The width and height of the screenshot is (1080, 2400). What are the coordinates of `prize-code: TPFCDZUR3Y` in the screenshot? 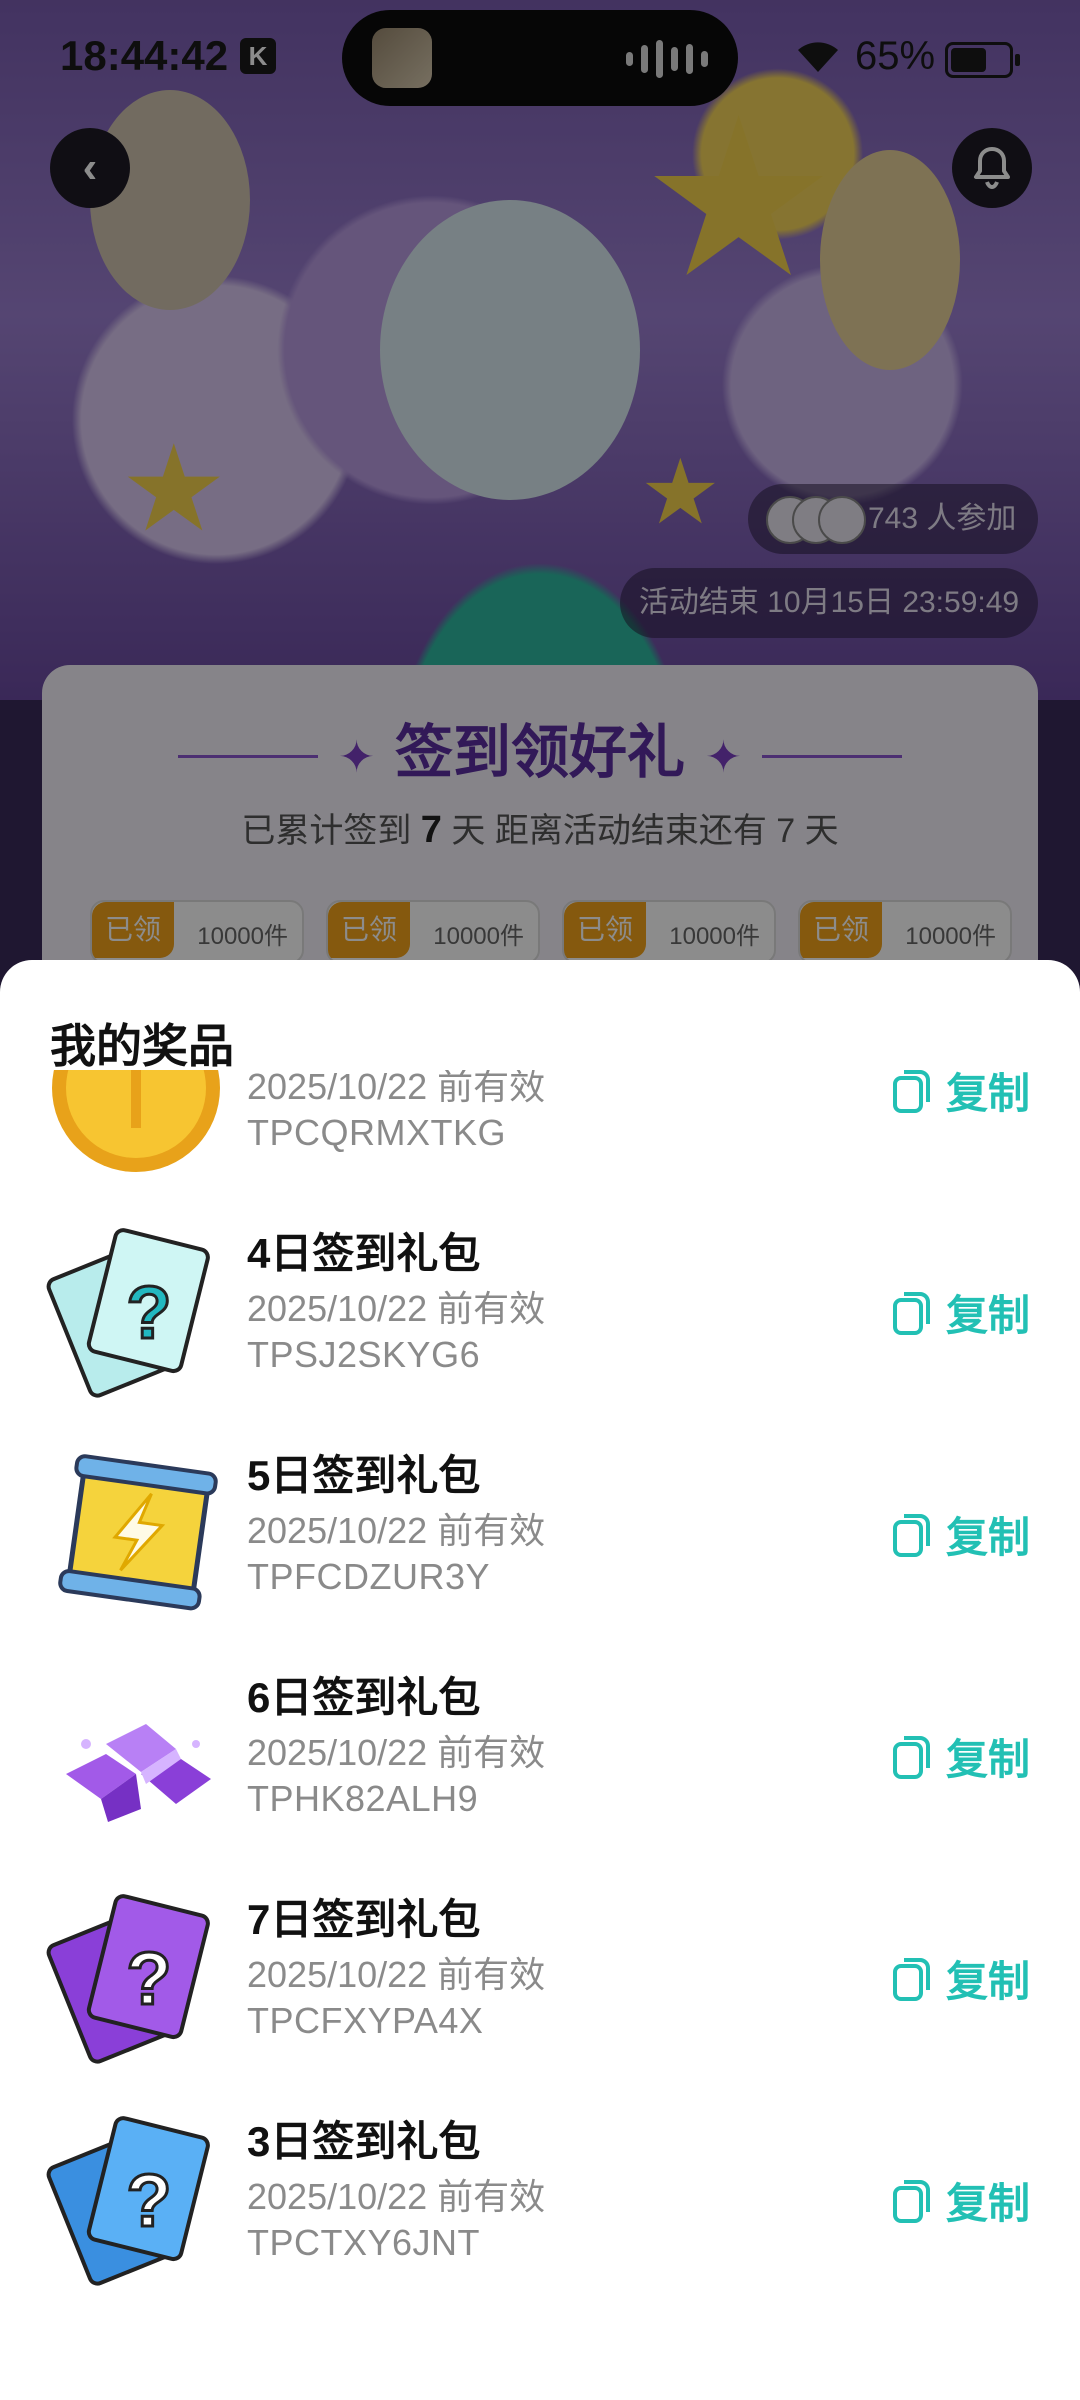 It's located at (369, 1576).